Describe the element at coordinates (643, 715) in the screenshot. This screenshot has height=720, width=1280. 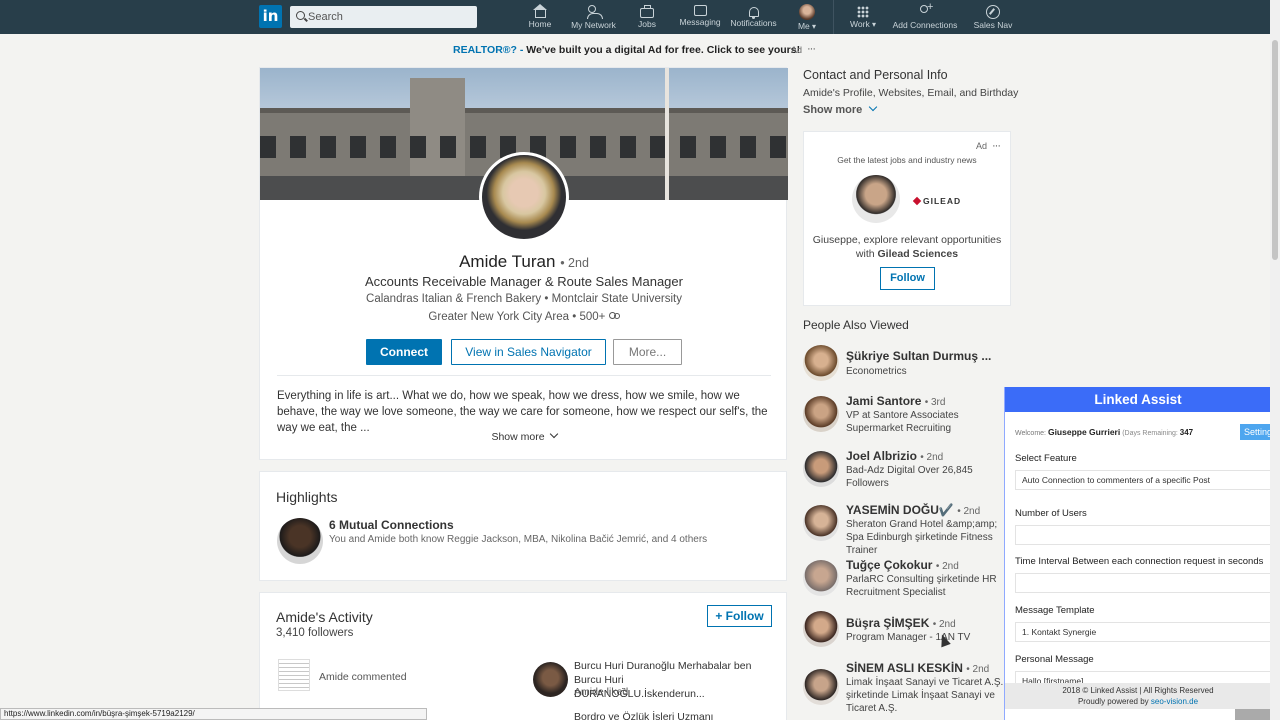
I see `activity-post-text-2: Bordro ve Özlük İşleri Uzmanı` at that location.